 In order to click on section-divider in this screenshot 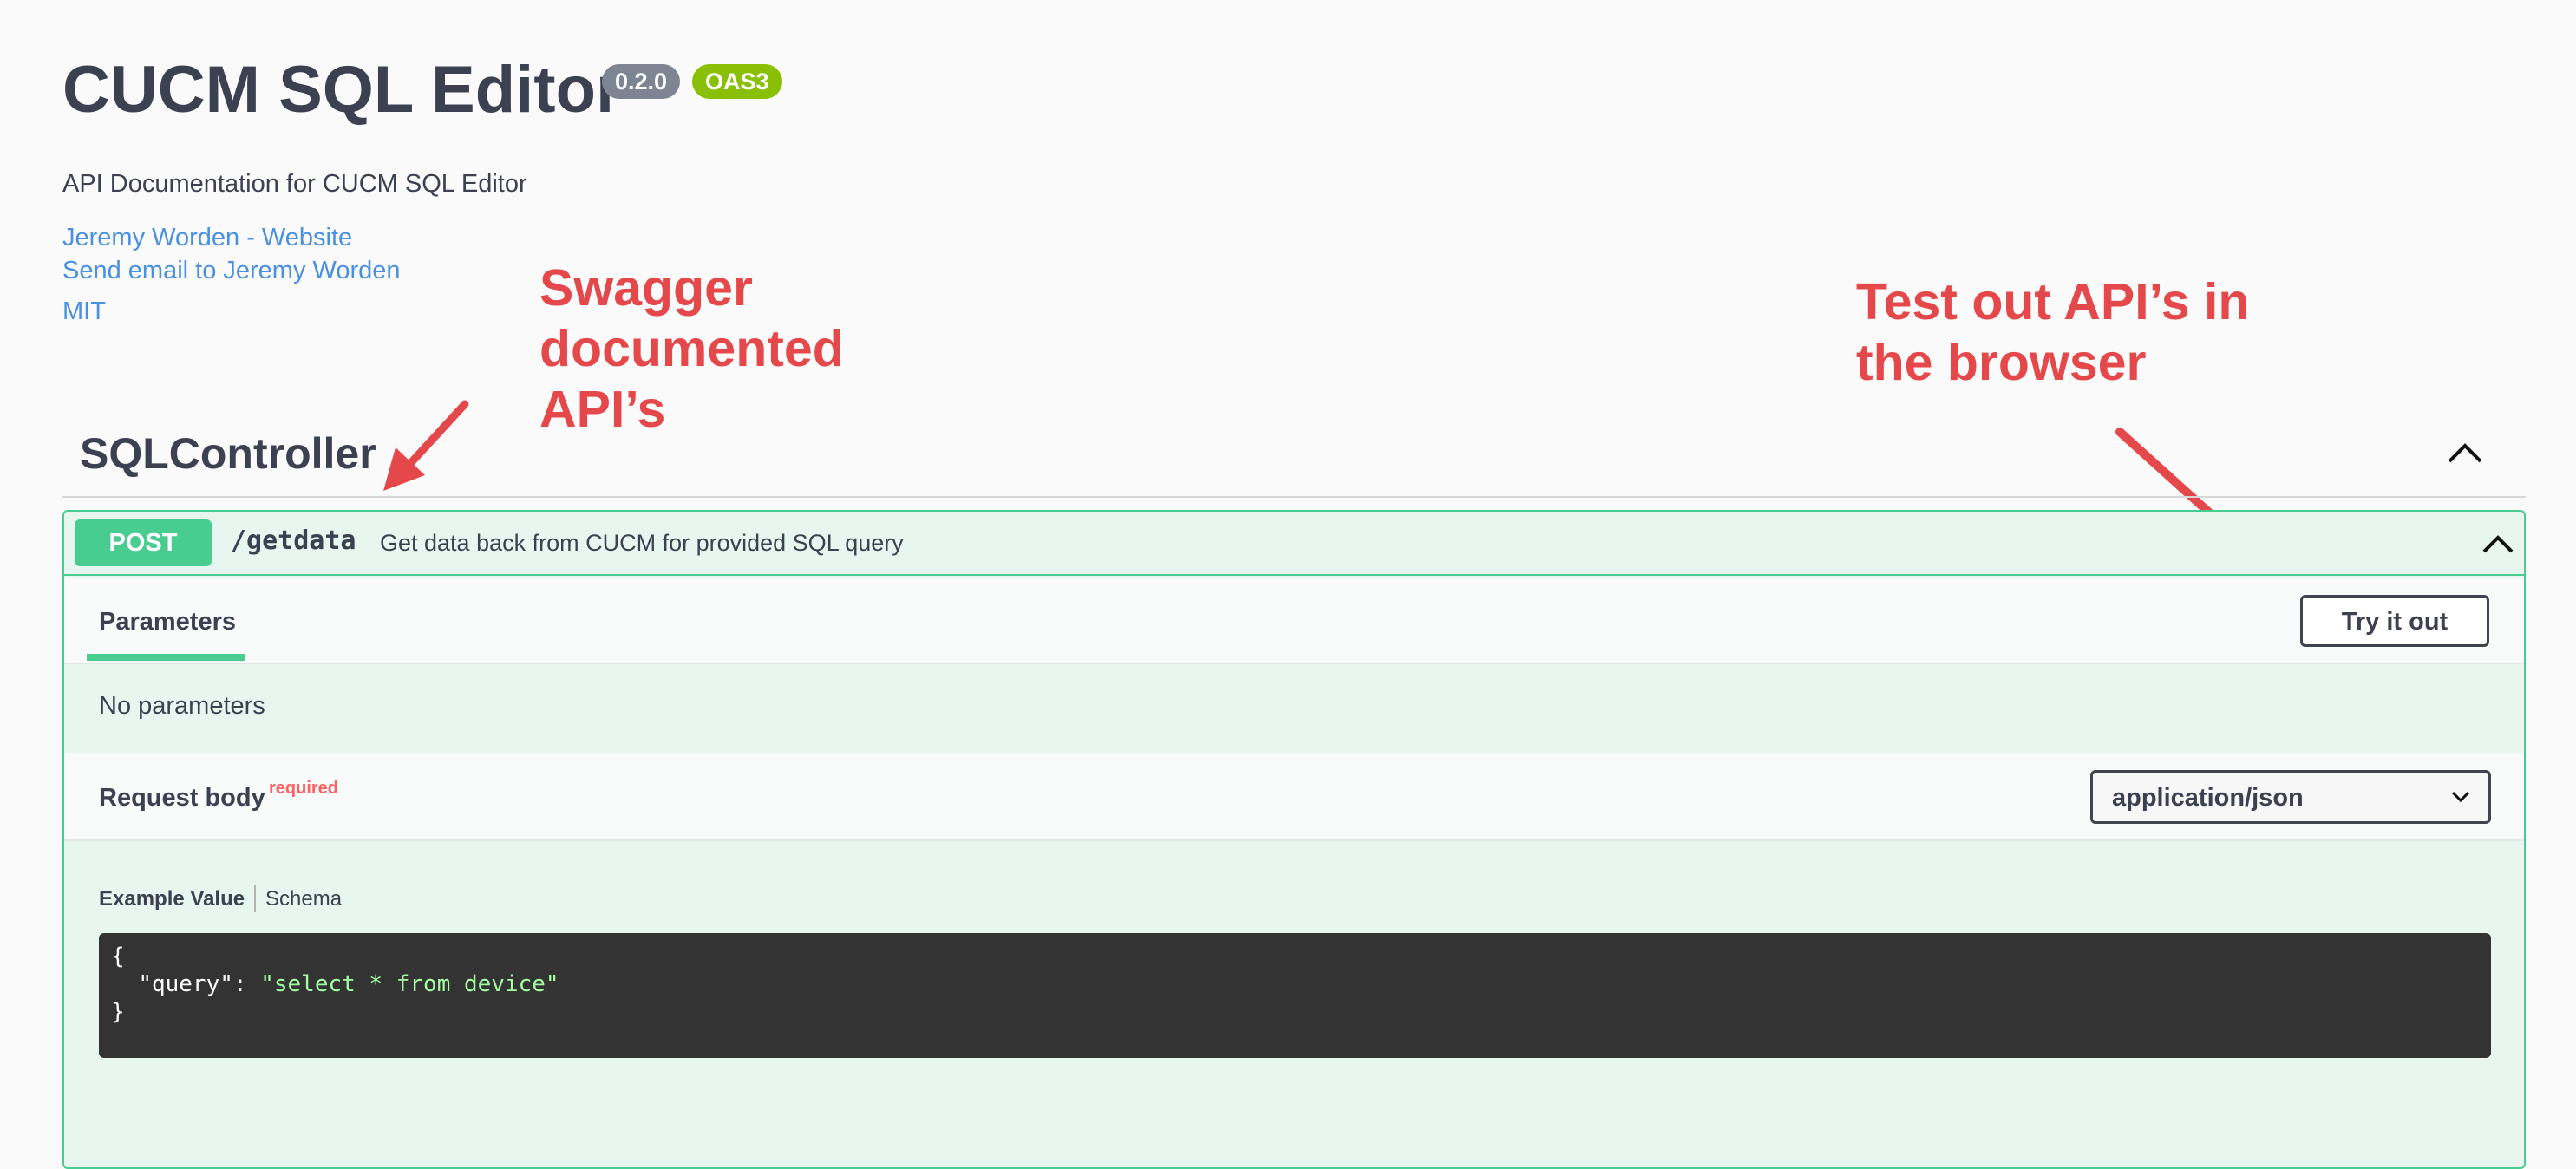, I will do `click(1294, 497)`.